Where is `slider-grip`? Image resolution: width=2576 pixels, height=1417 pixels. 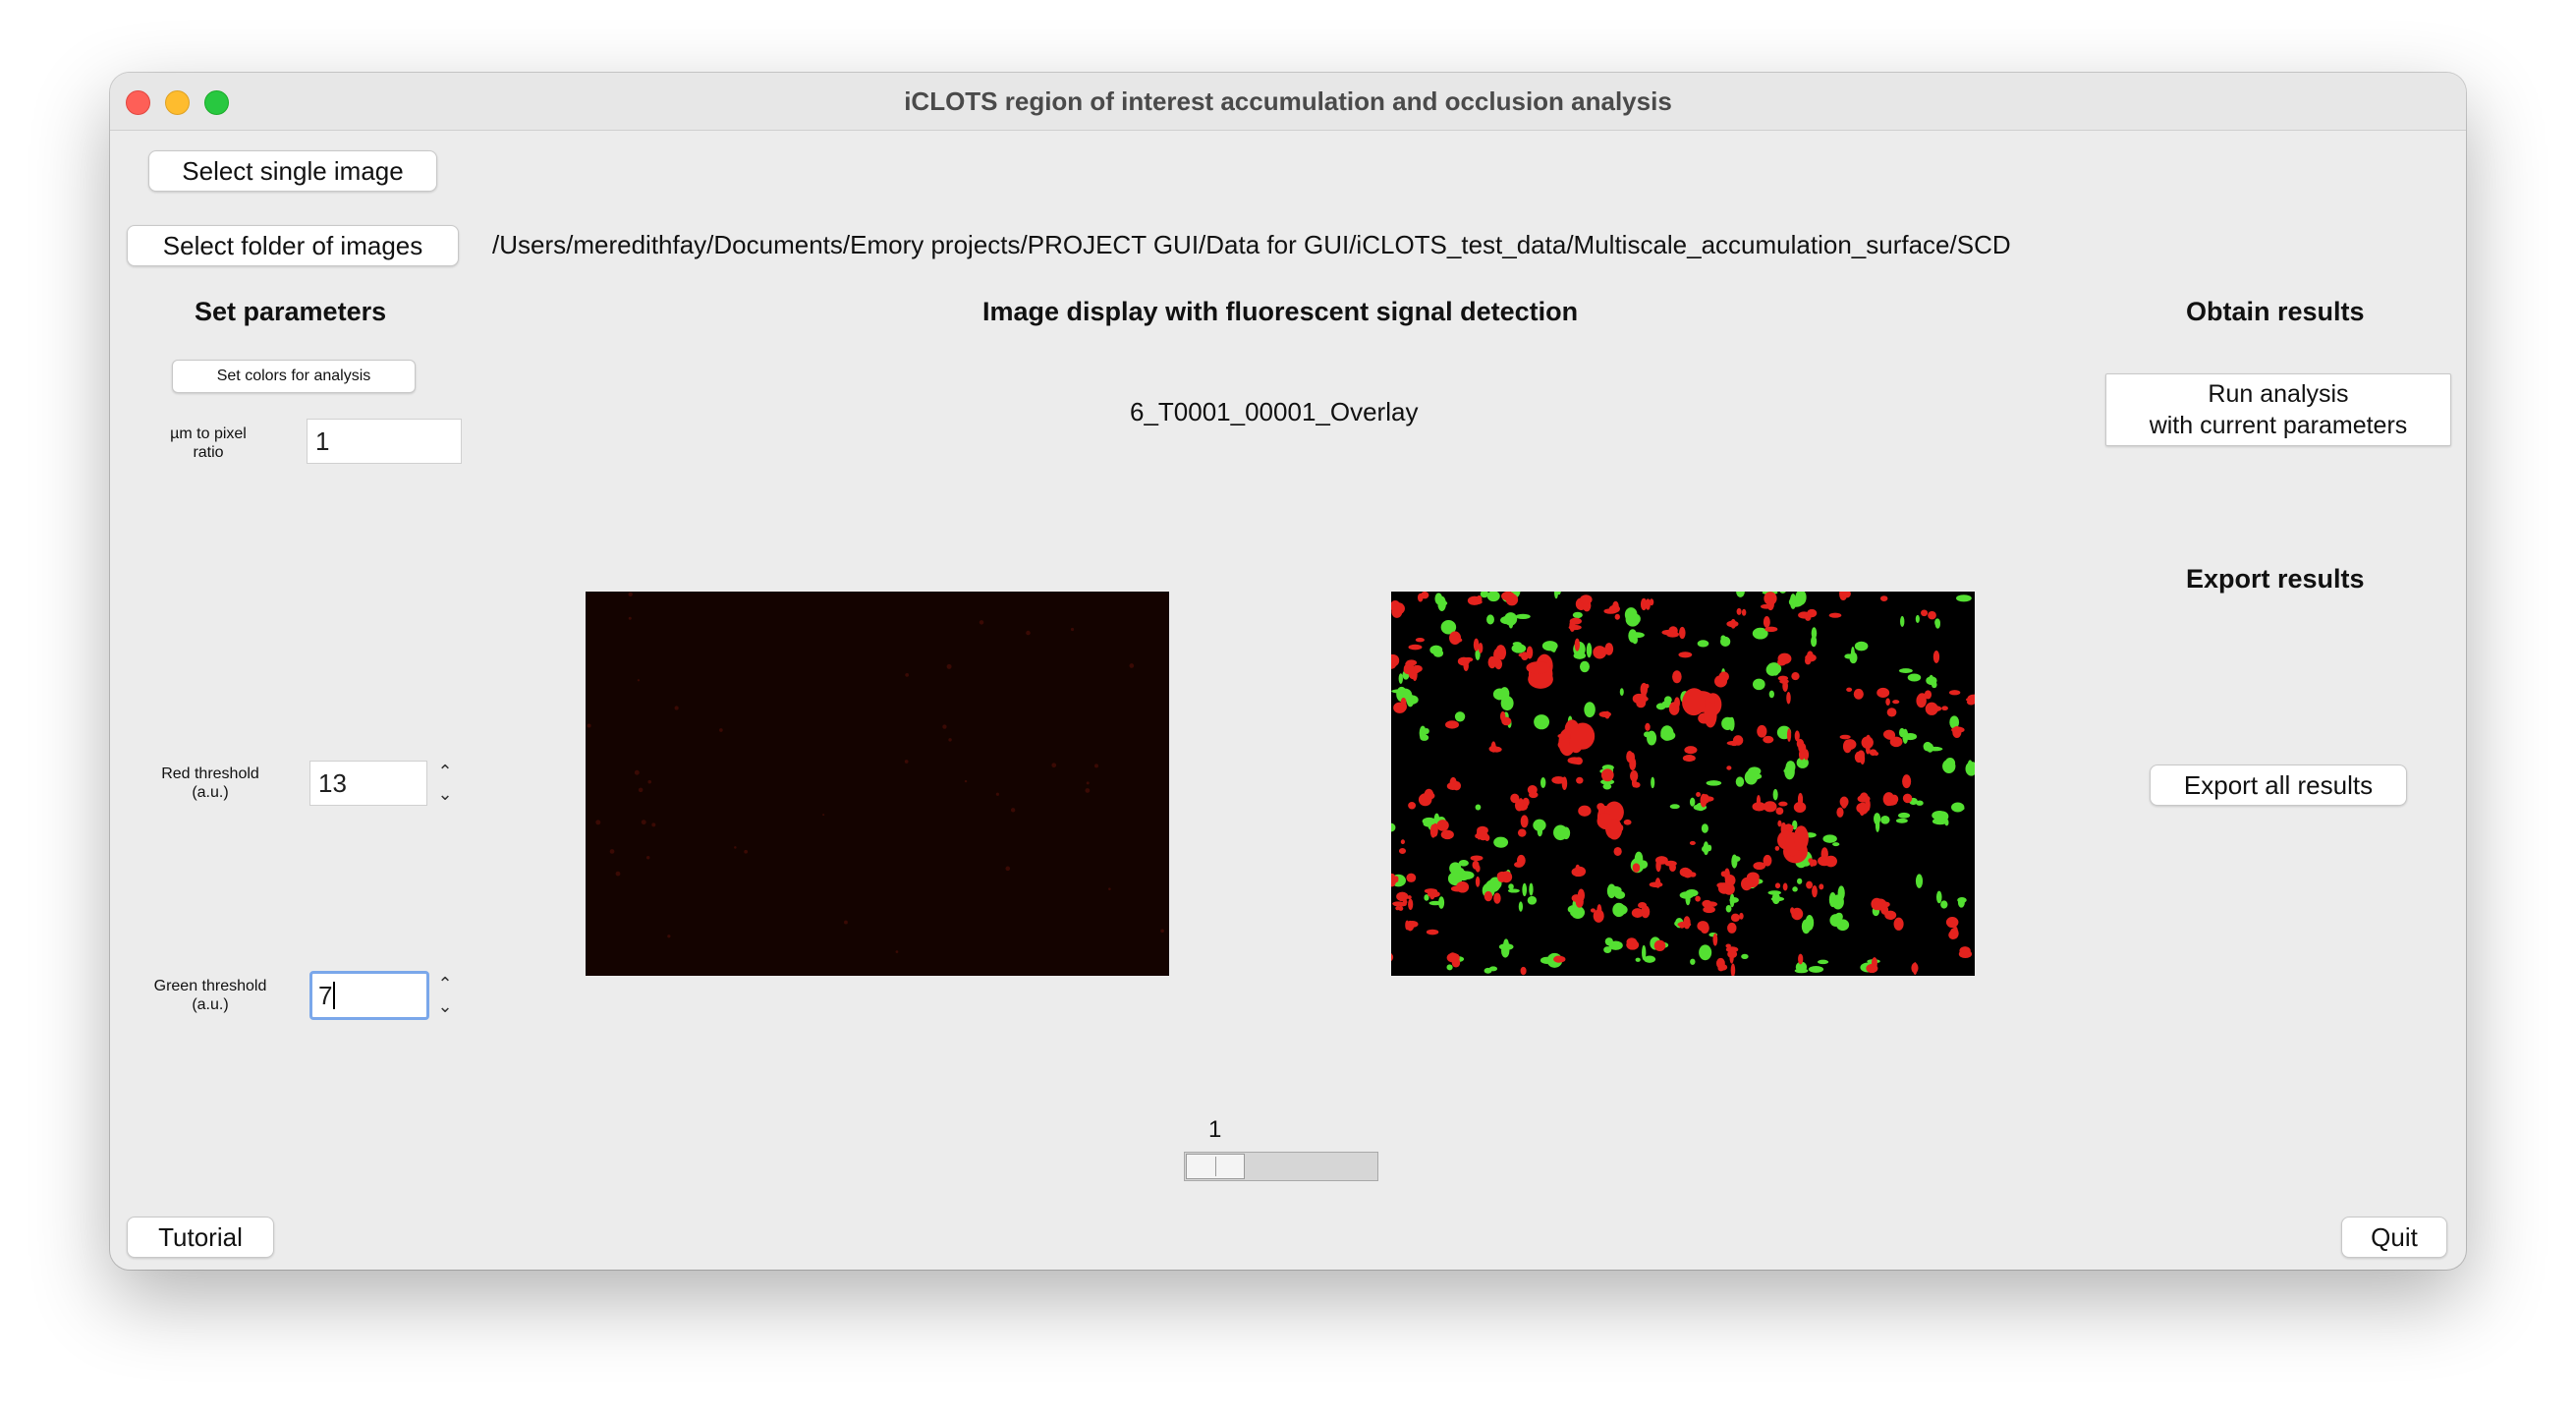 slider-grip is located at coordinates (1215, 1166).